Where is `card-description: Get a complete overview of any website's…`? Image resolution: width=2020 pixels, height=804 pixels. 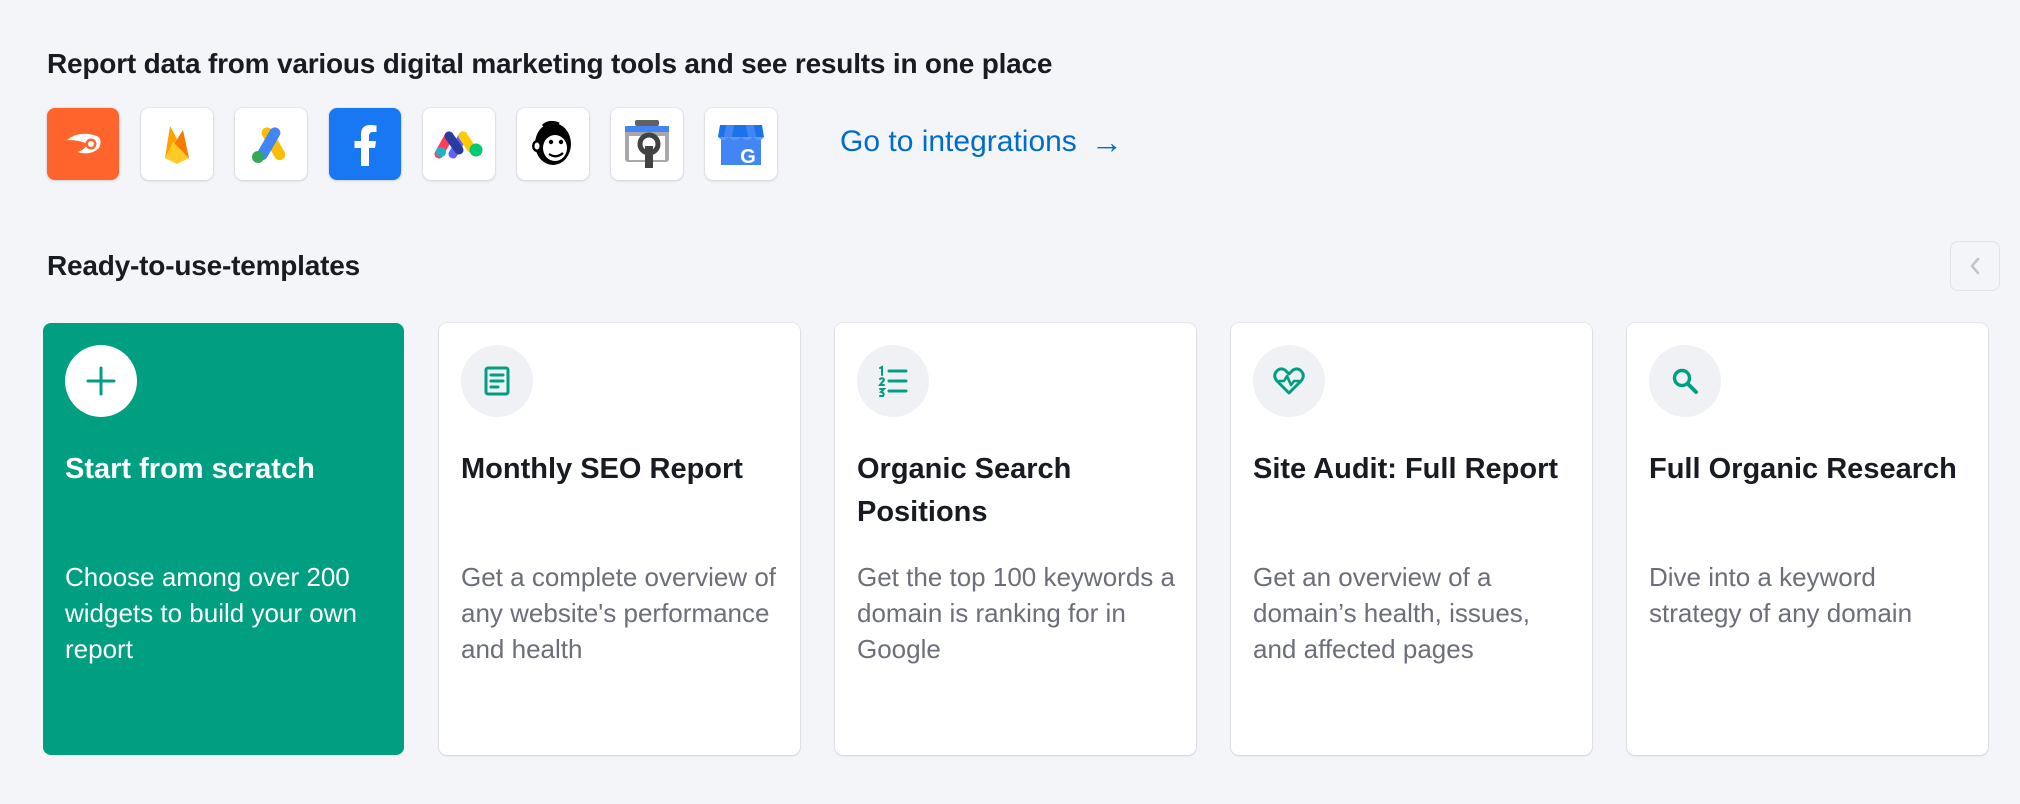 card-description: Get a complete overview of any website's… is located at coordinates (619, 613).